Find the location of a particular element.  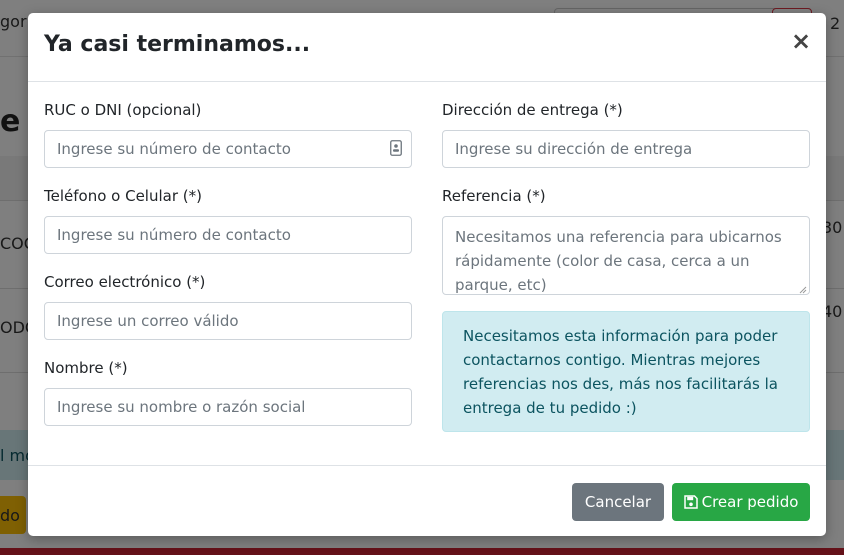

nombre-field-group: Nombre (*) is located at coordinates (228, 392).